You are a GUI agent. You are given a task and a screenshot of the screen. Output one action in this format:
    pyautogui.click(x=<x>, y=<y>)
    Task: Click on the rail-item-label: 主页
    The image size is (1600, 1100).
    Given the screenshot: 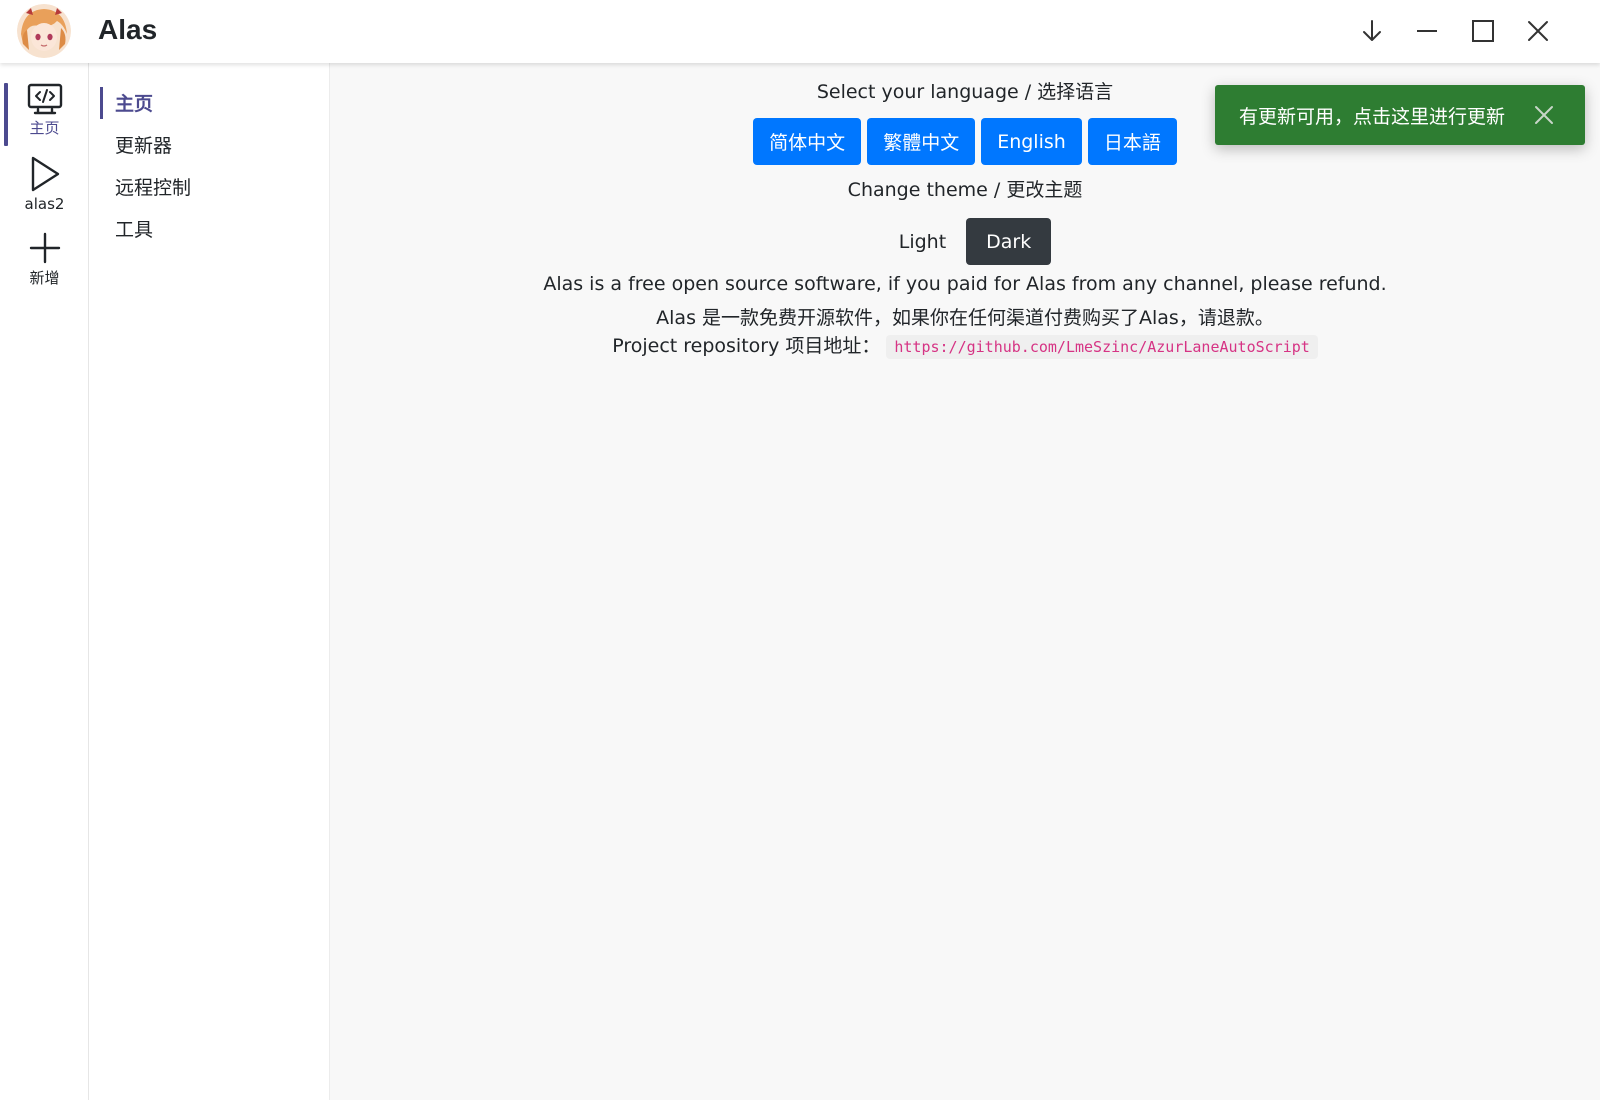 What is the action you would take?
    pyautogui.click(x=44, y=128)
    